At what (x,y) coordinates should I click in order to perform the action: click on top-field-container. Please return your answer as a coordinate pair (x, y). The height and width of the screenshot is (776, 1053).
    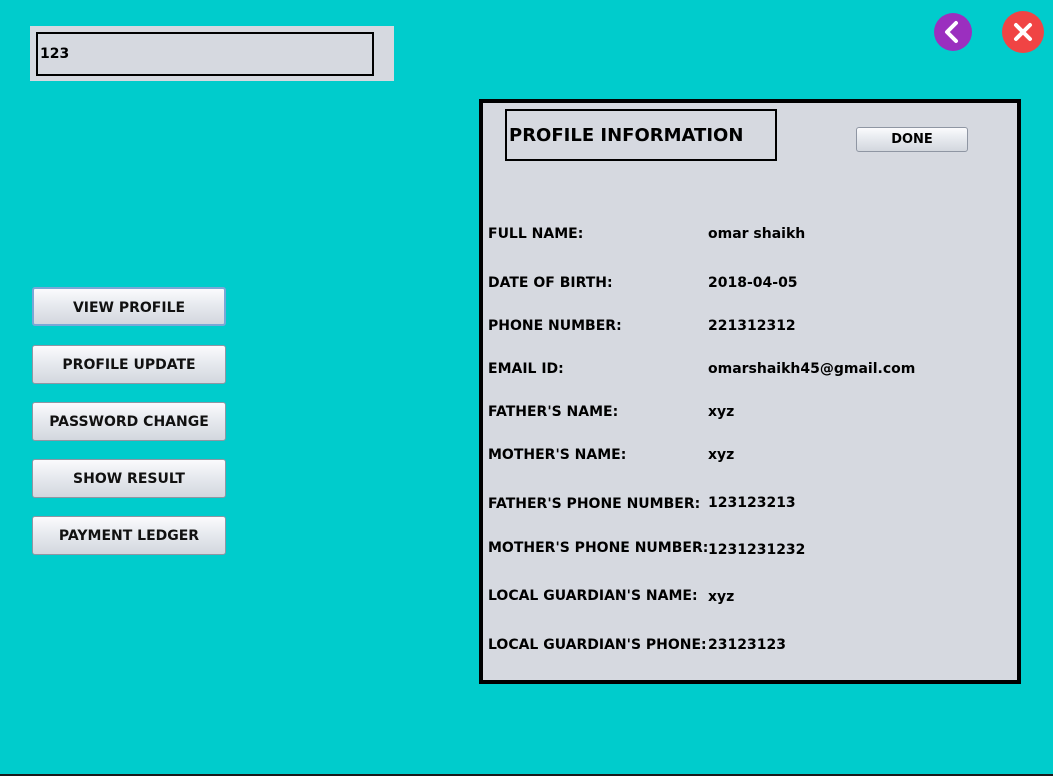
    Looking at the image, I should click on (212, 53).